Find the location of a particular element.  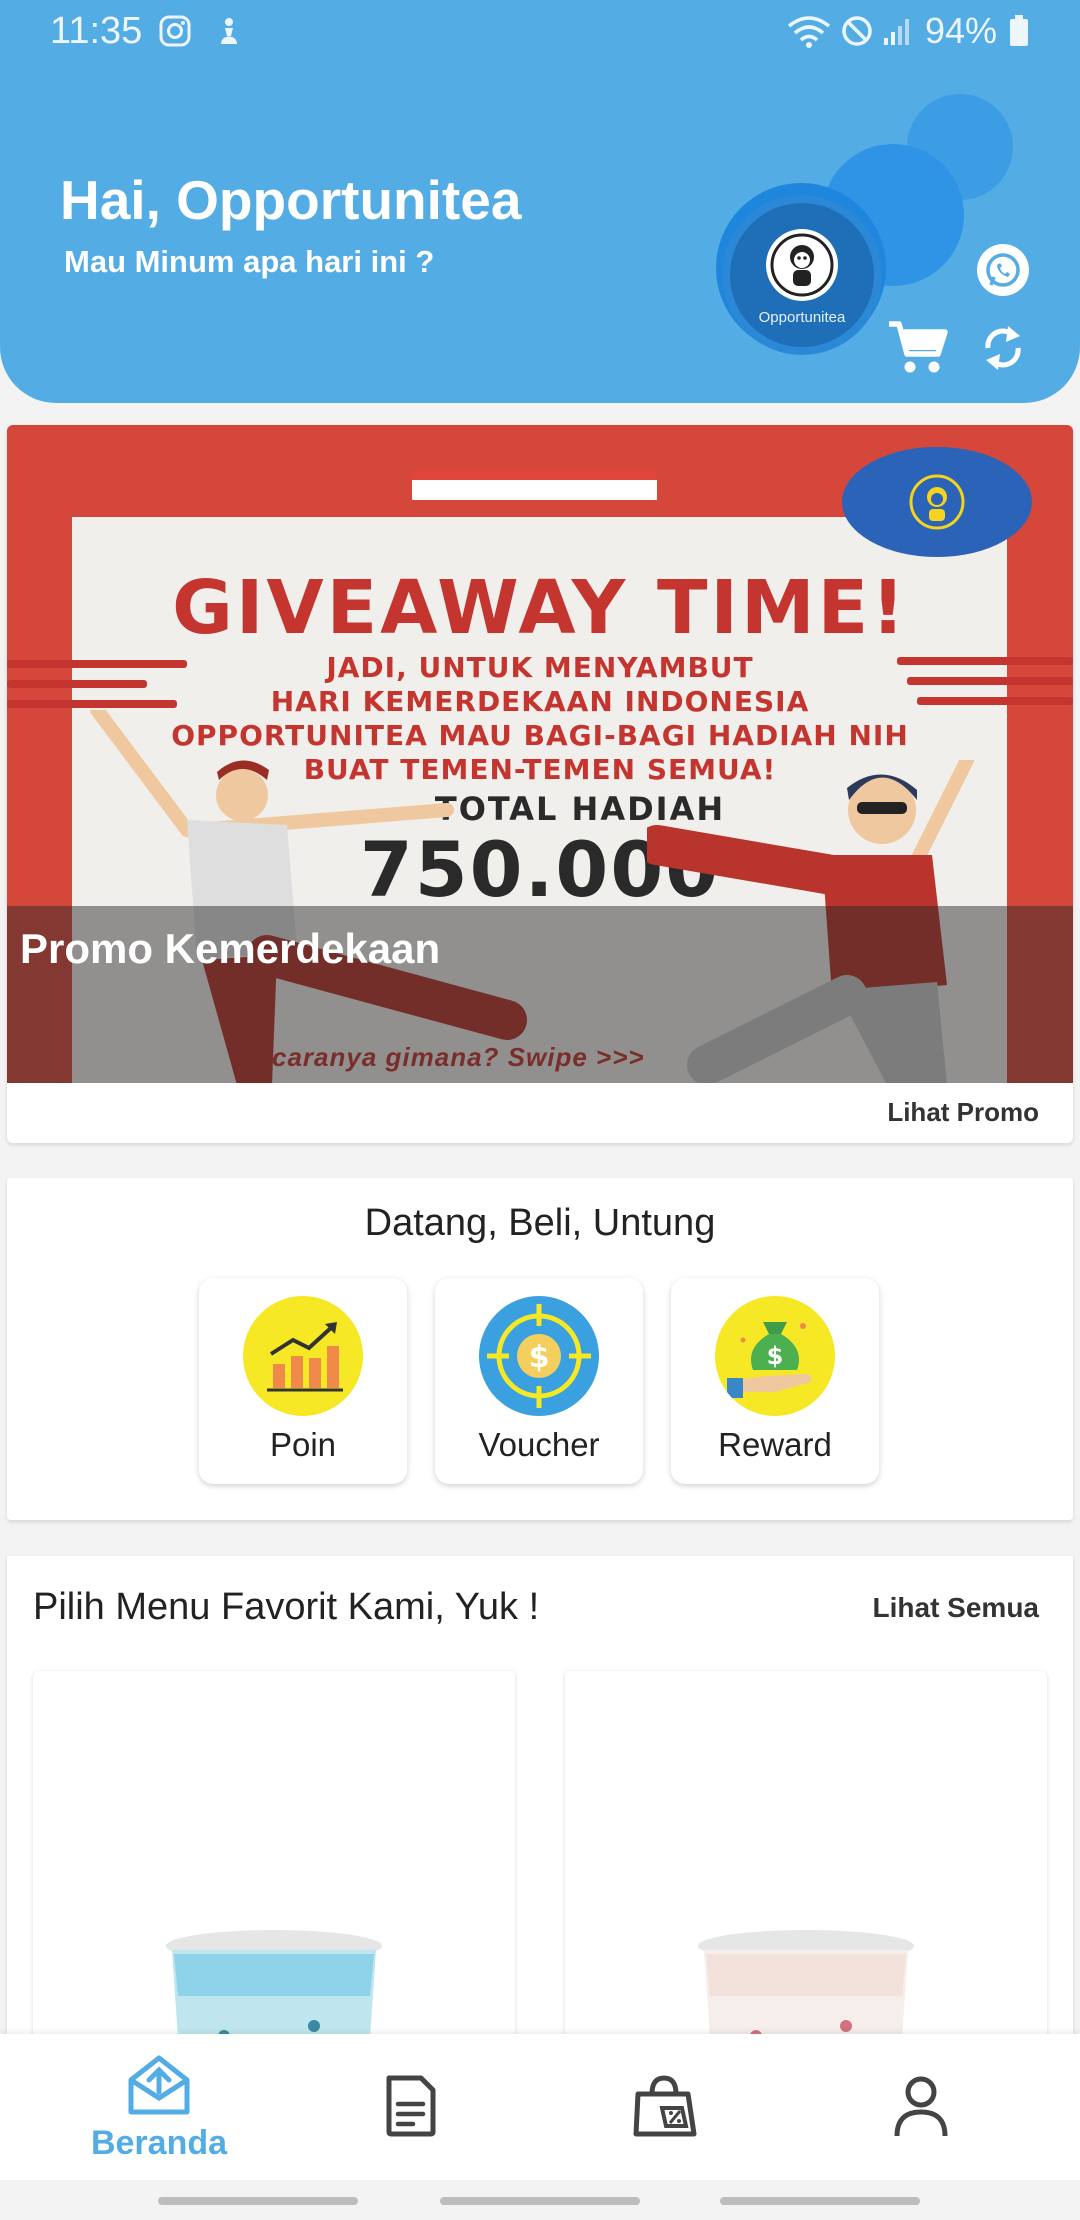

refresh-button is located at coordinates (1003, 350).